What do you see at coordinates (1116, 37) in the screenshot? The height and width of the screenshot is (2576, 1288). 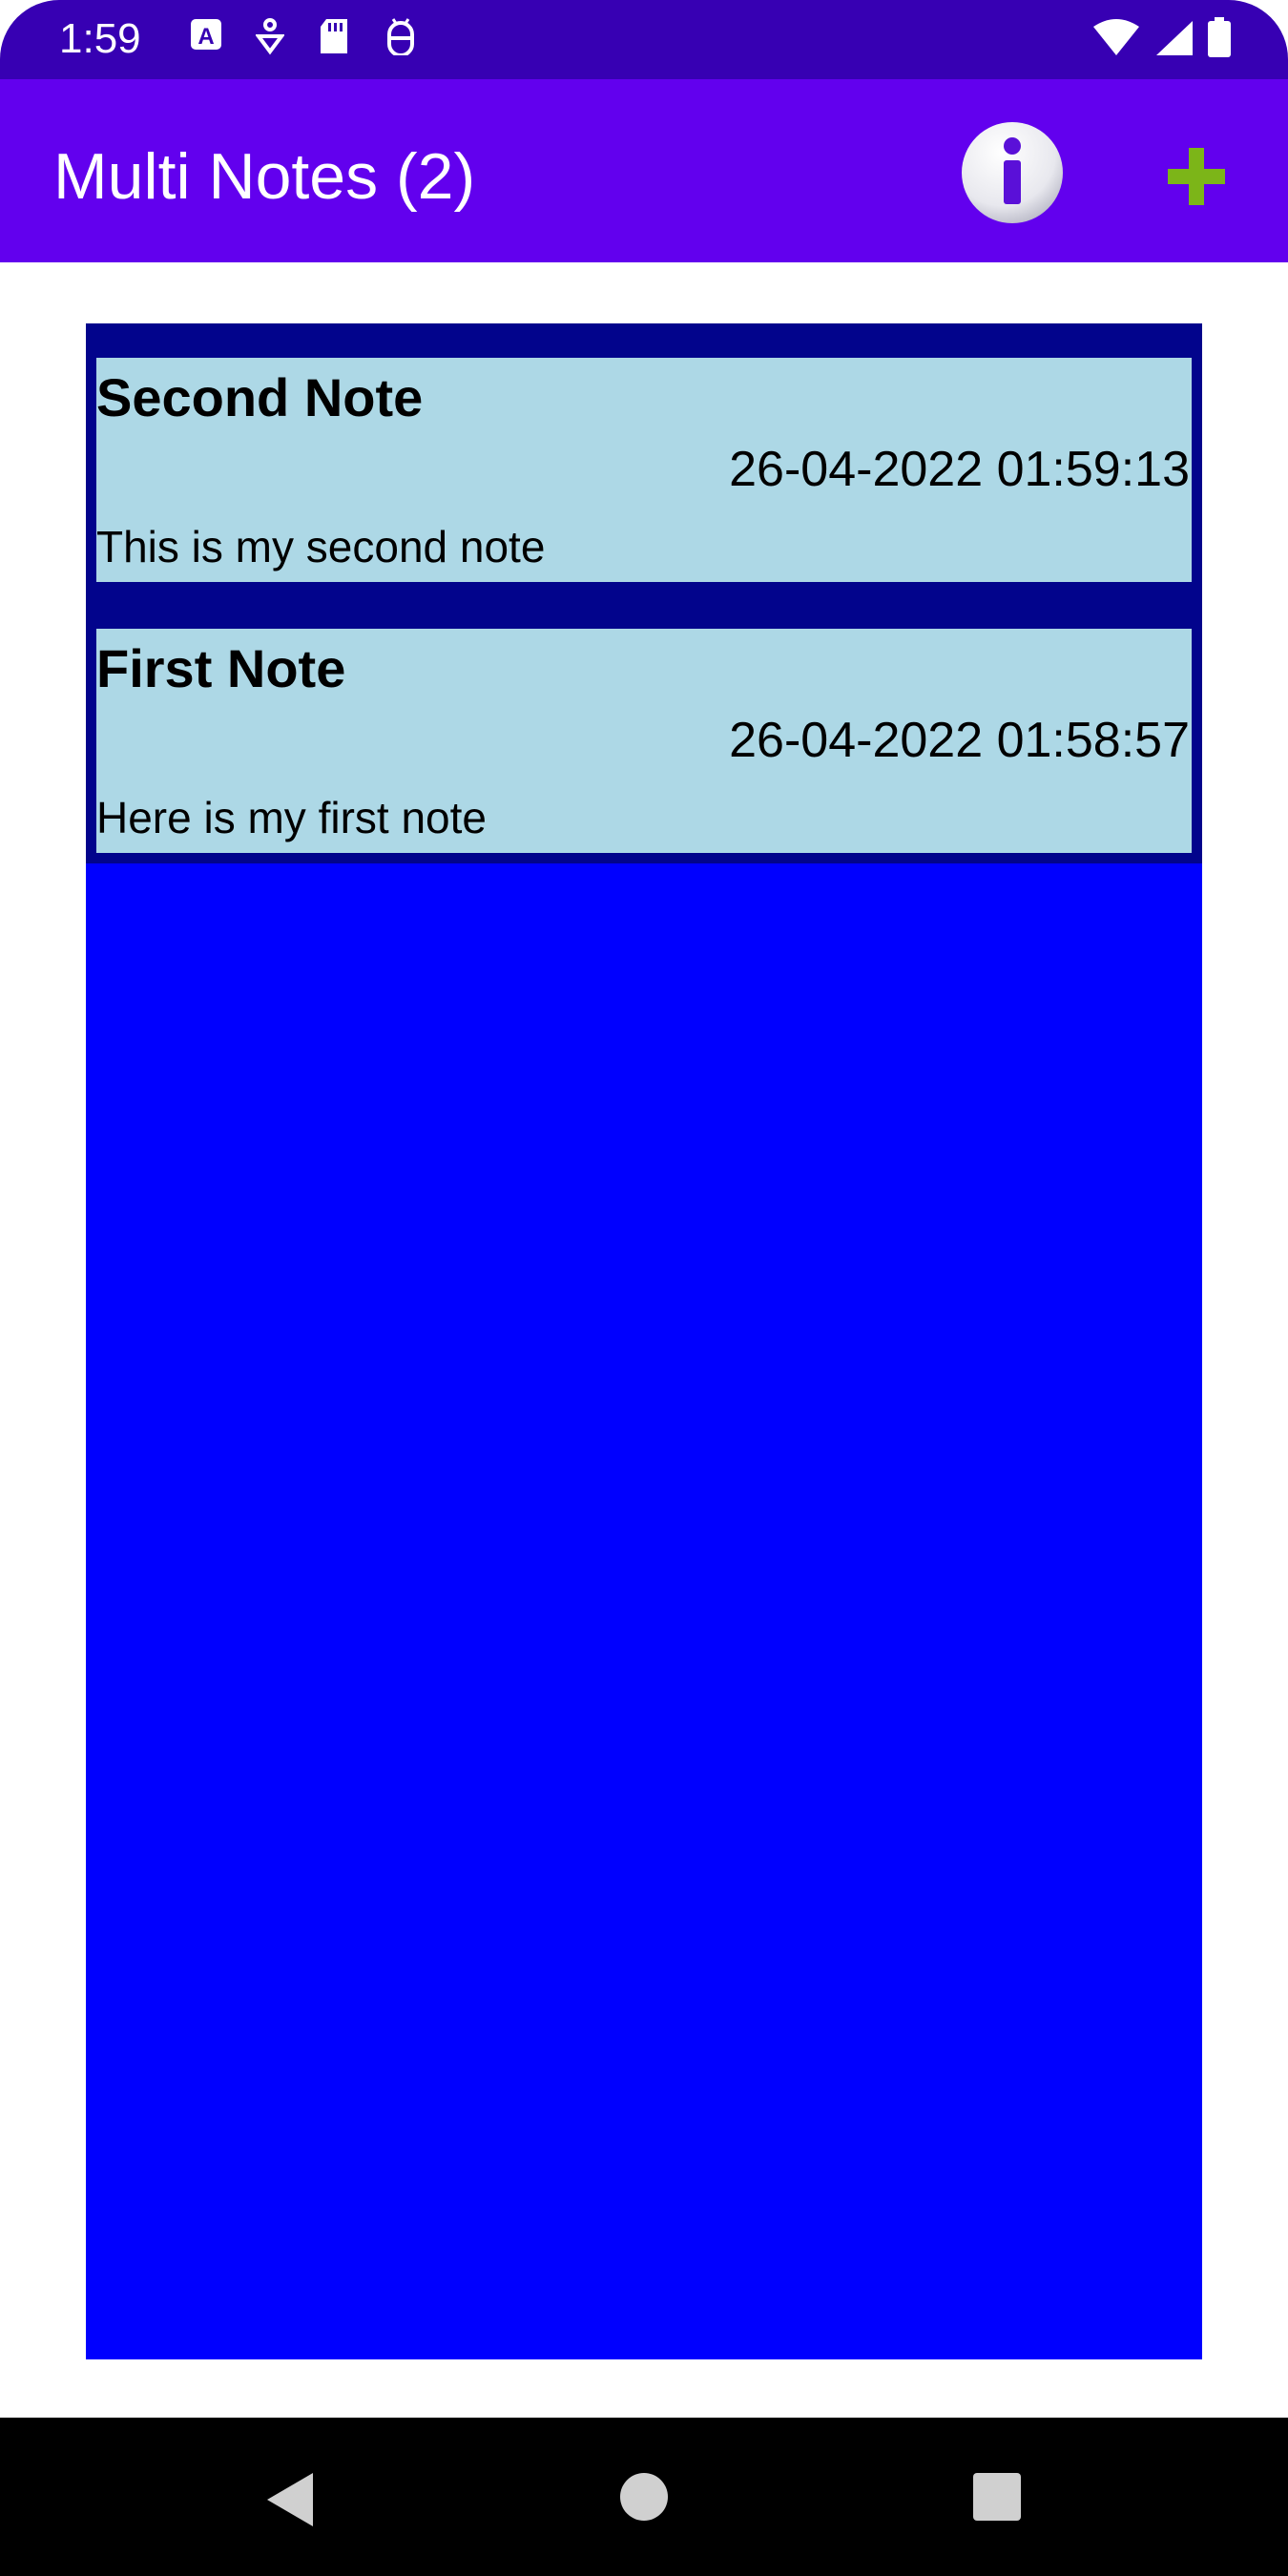 I see `wifi-icon` at bounding box center [1116, 37].